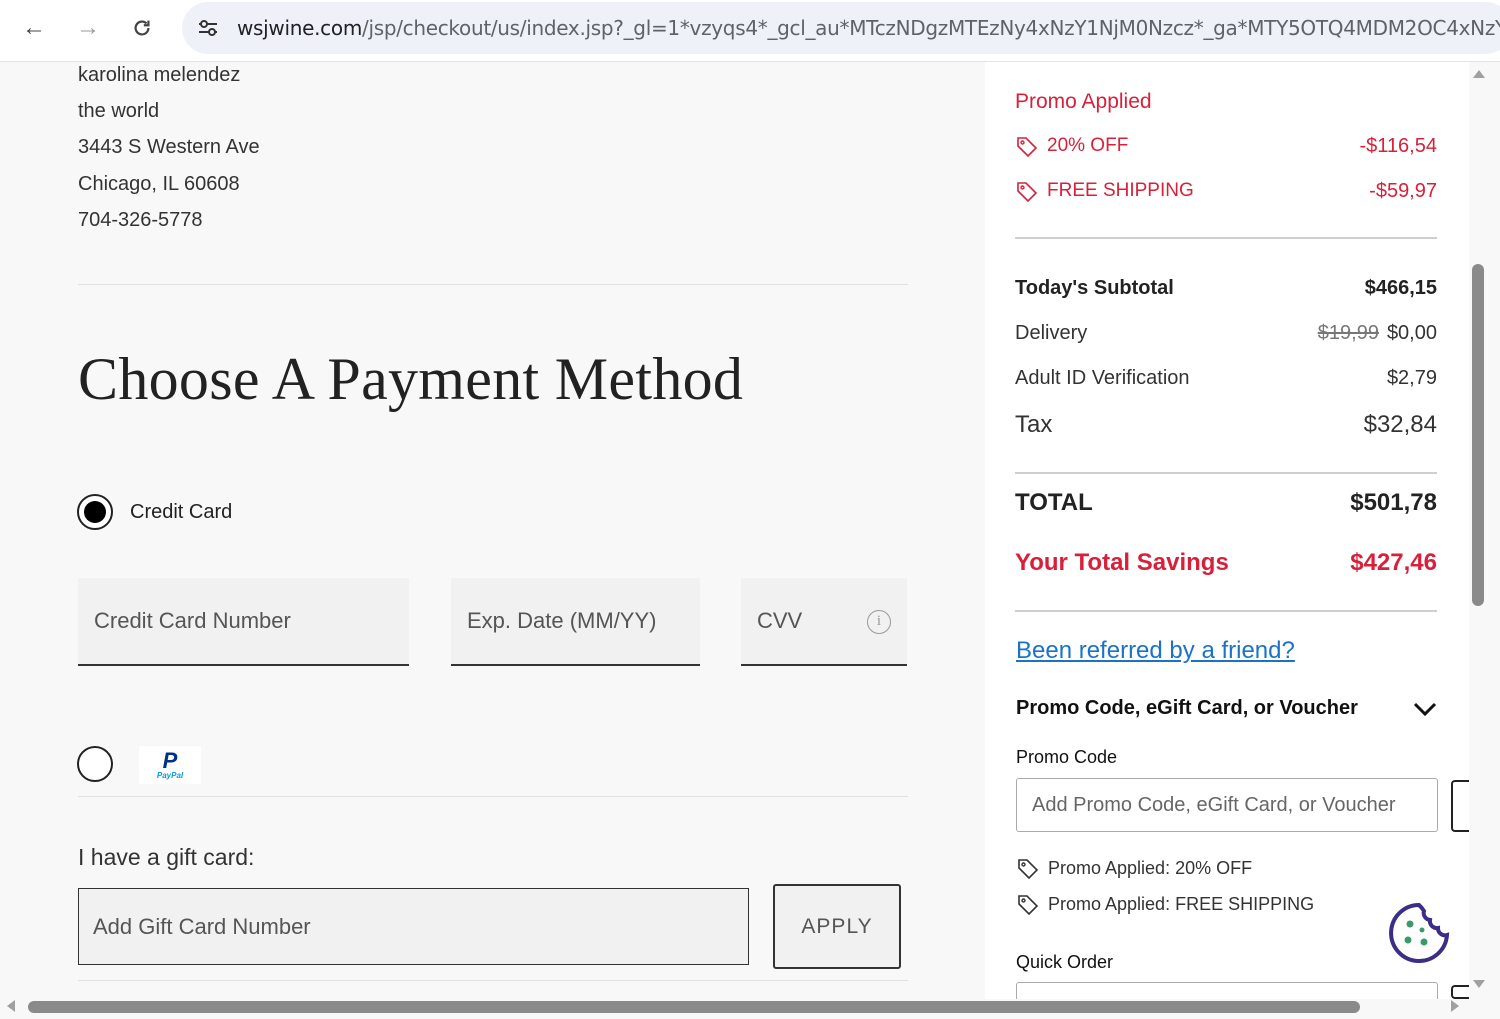 This screenshot has height=1019, width=1500. What do you see at coordinates (159, 184) in the screenshot?
I see `address-city: Chicago, IL 60608` at bounding box center [159, 184].